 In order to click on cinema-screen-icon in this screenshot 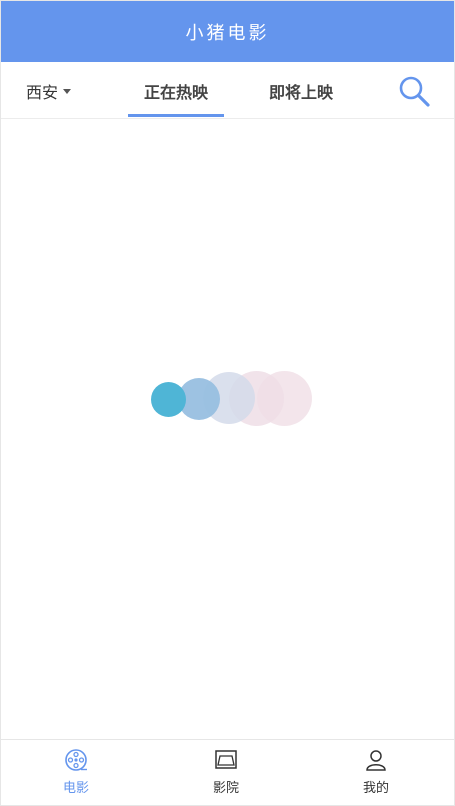, I will do `click(226, 759)`.